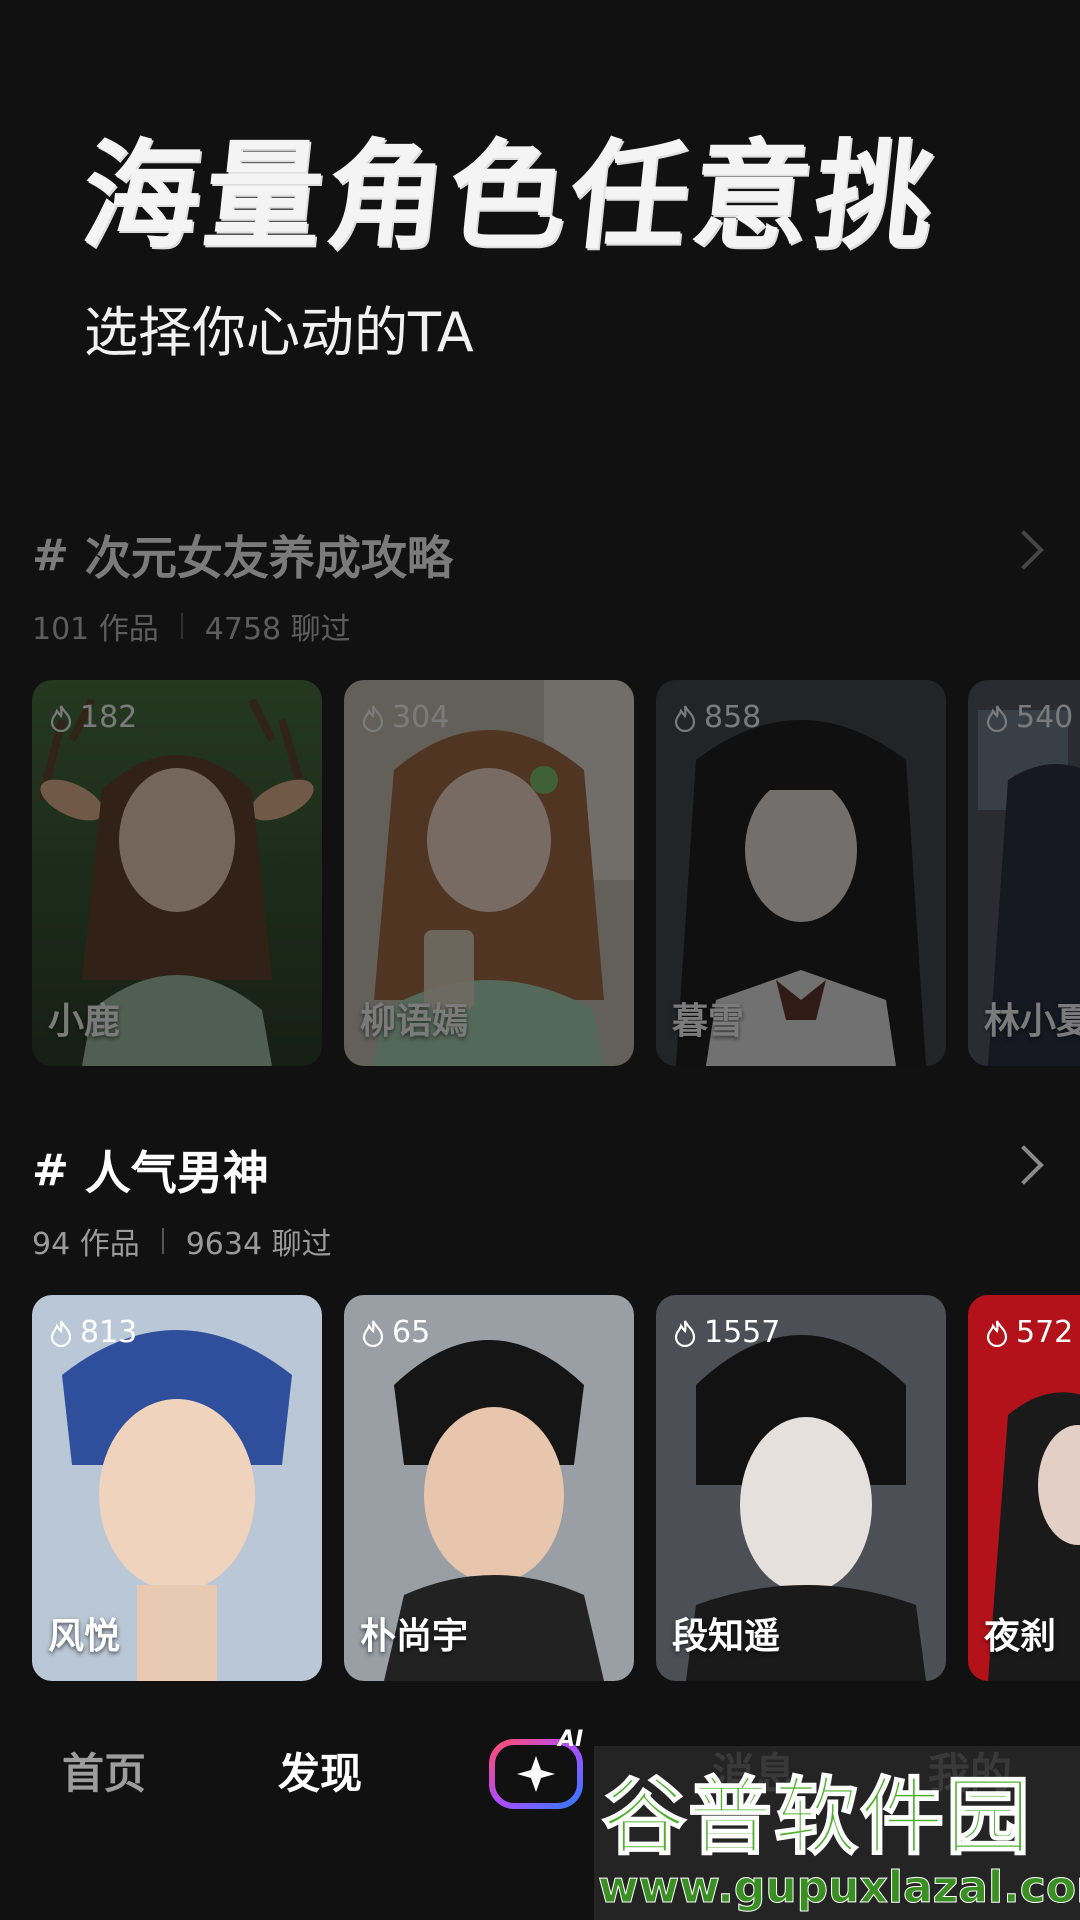 This screenshot has width=1080, height=1920. What do you see at coordinates (177, 873) in the screenshot?
I see `character-card: 182 小鹿` at bounding box center [177, 873].